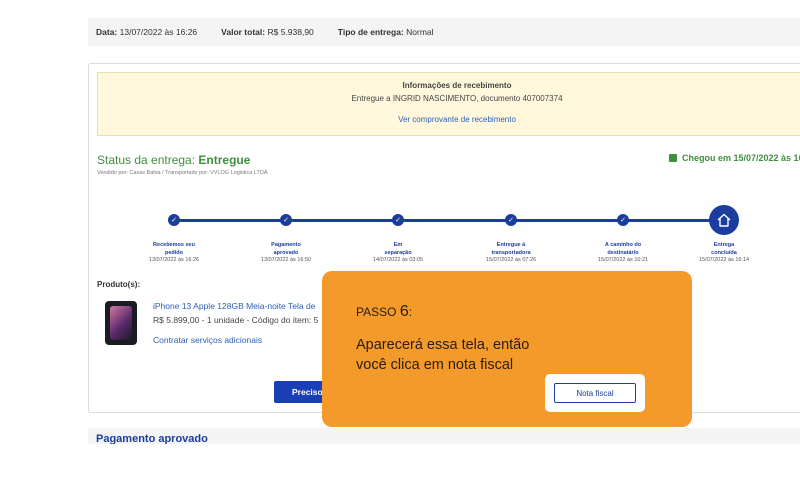  Describe the element at coordinates (174, 253) in the screenshot. I see `step-label-received: Recebemos seu pedido 13/07/2022 às 16:26` at that location.